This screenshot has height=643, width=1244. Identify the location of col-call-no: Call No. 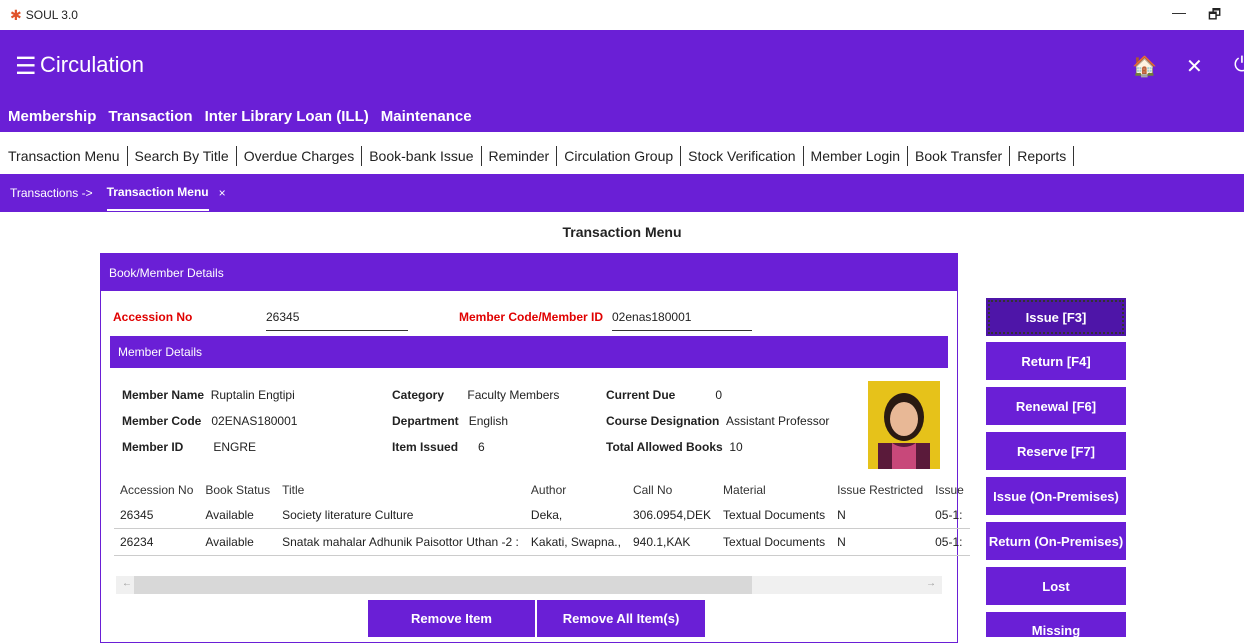
(672, 490).